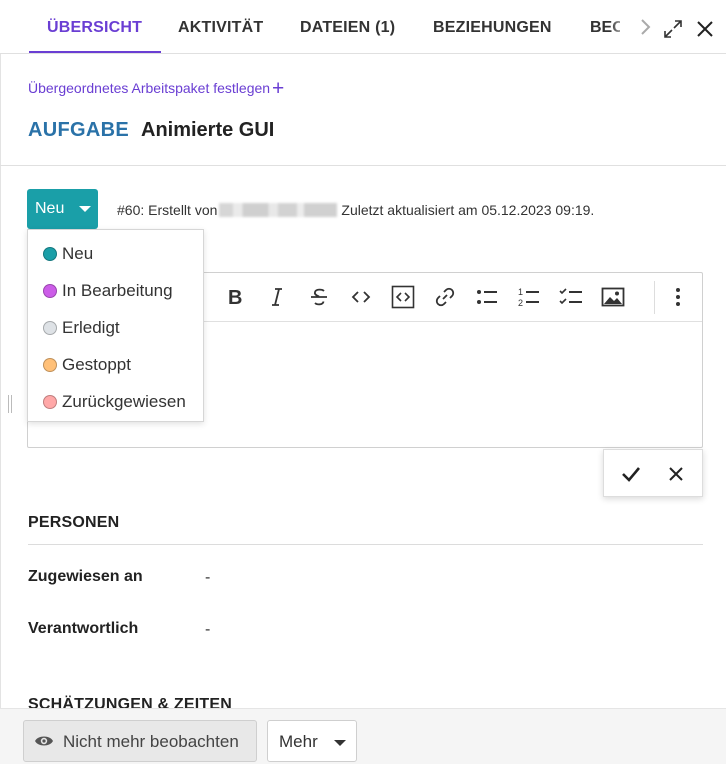 The width and height of the screenshot is (726, 764). What do you see at coordinates (653, 473) in the screenshot?
I see `edit-actions` at bounding box center [653, 473].